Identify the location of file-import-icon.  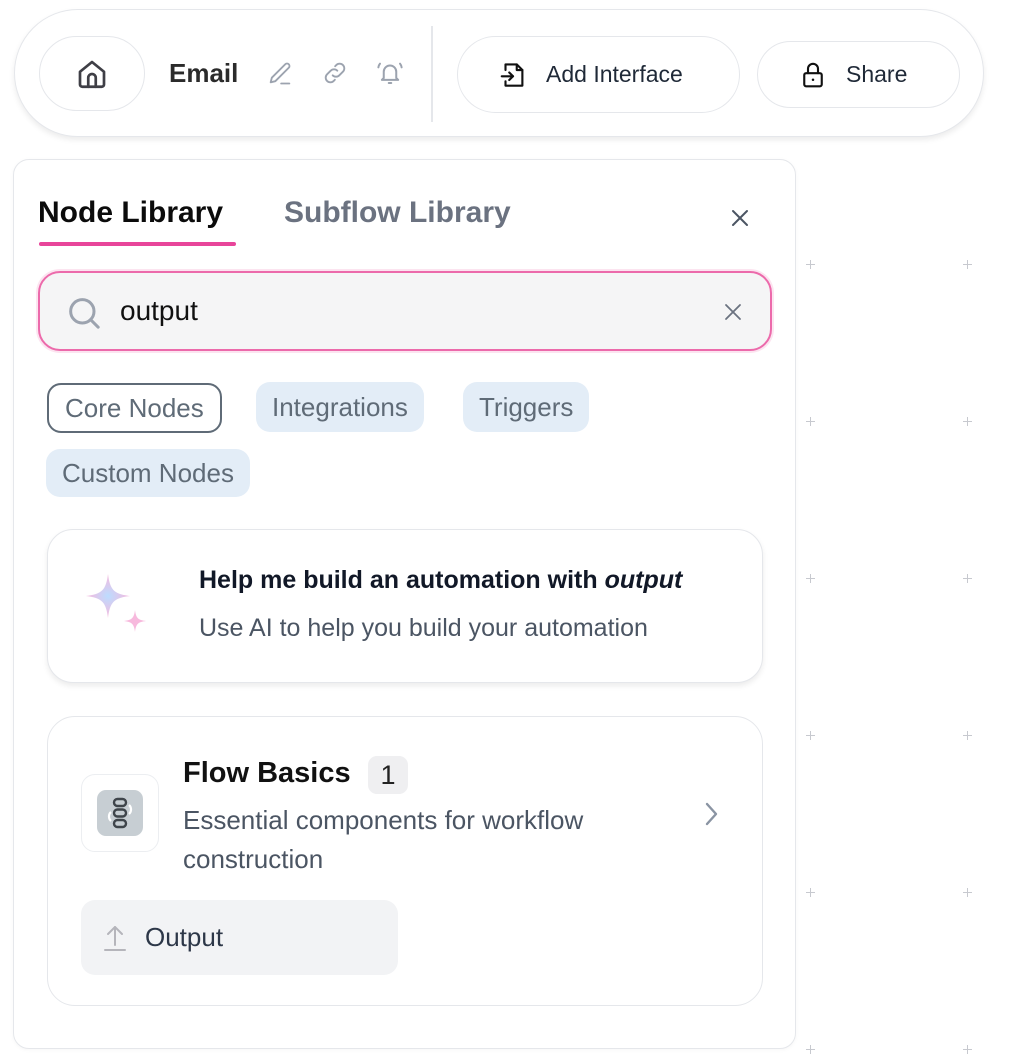
(512, 74).